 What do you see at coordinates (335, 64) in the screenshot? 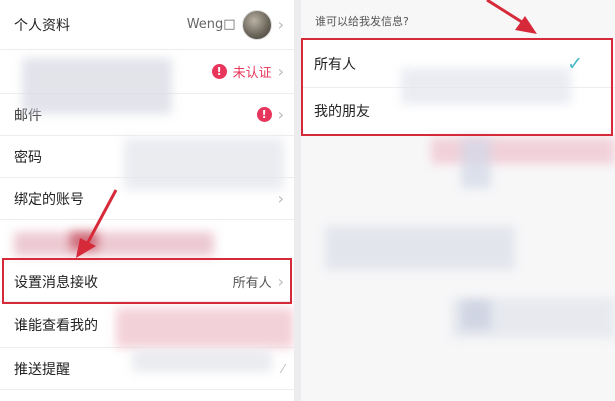
I see `option-everyone-label: 所有人` at bounding box center [335, 64].